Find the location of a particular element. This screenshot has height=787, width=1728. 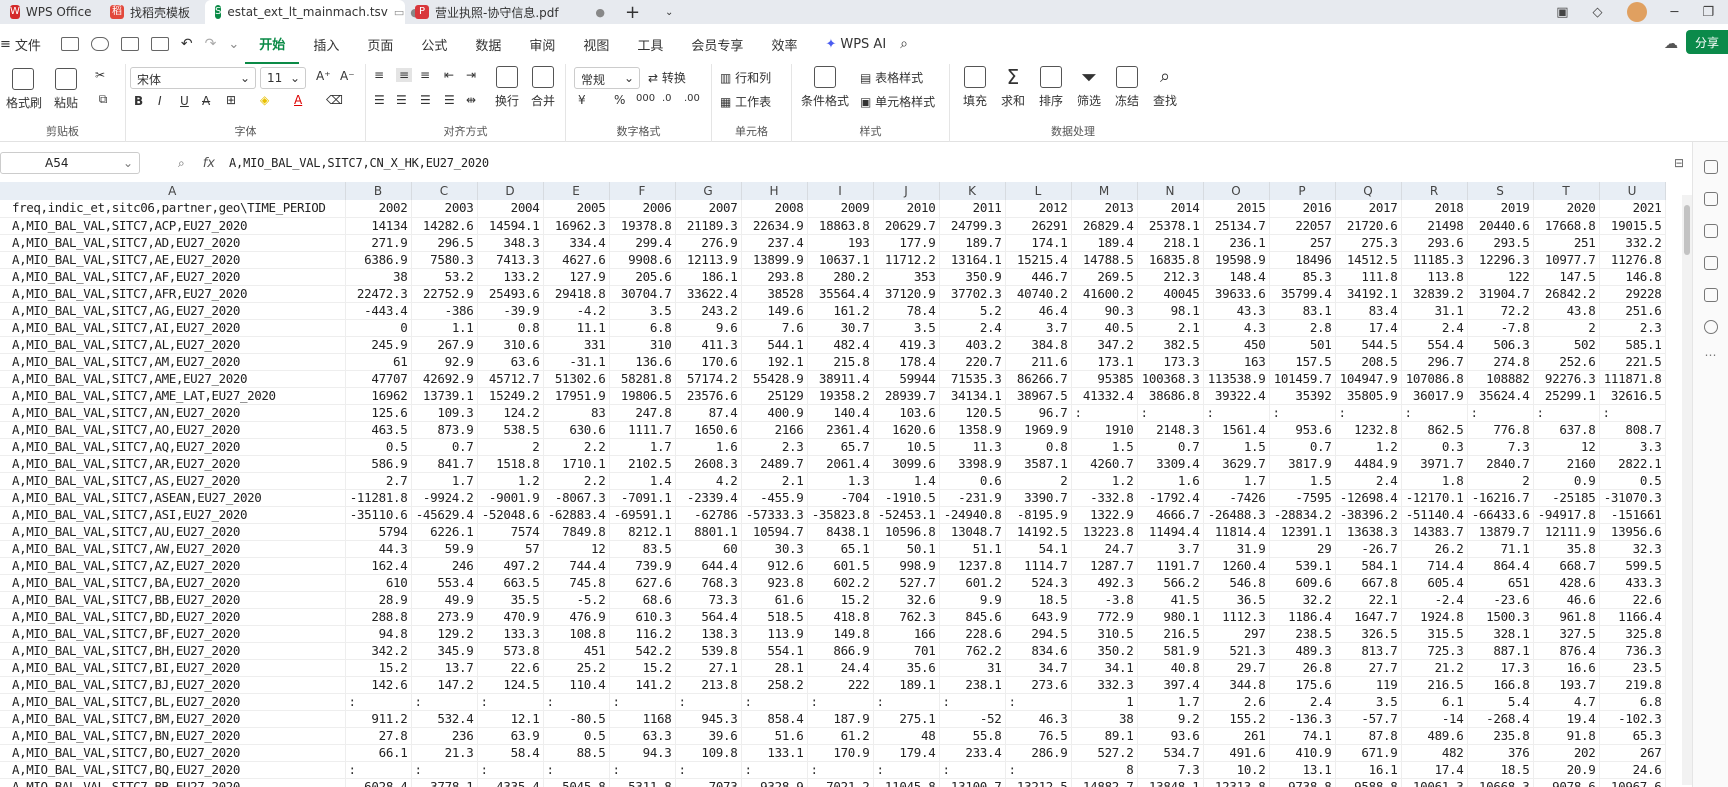

table-cell: 34134.1 is located at coordinates (972, 396).